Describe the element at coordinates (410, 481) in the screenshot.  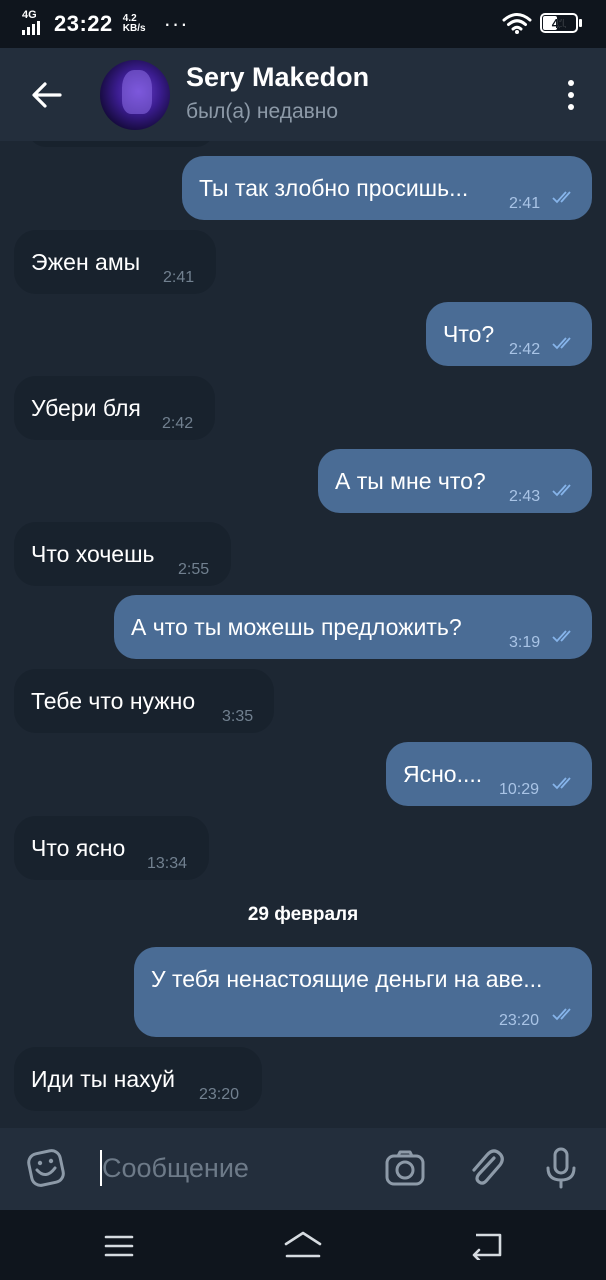
I see `message-text: А ты мне что?` at that location.